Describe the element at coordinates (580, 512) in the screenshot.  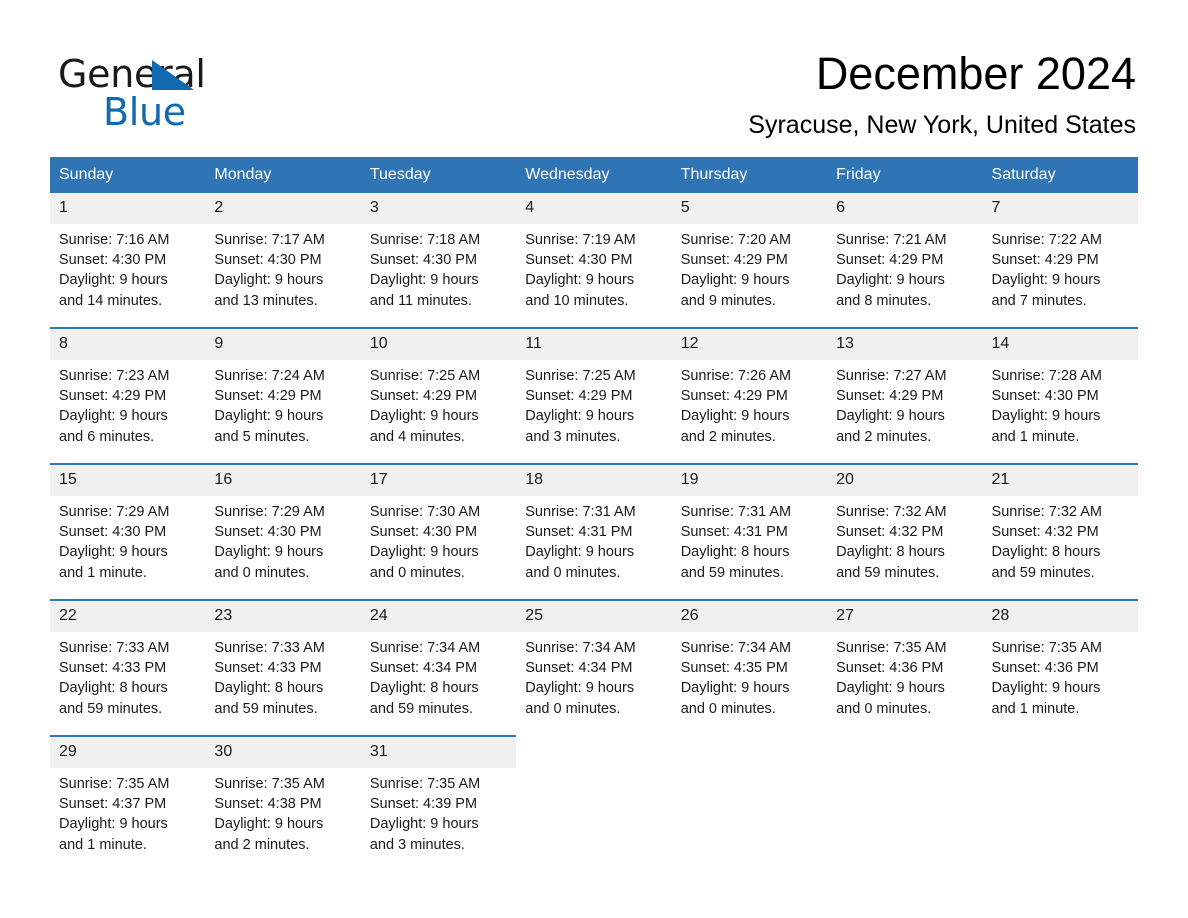
I see `sunrise-text: Sunrise: 7:31 AM` at that location.